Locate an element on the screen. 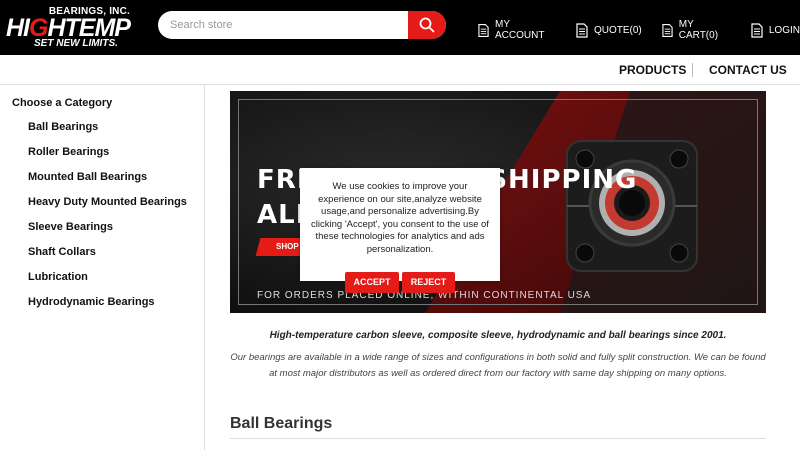 The image size is (800, 450). search-box is located at coordinates (302, 25).